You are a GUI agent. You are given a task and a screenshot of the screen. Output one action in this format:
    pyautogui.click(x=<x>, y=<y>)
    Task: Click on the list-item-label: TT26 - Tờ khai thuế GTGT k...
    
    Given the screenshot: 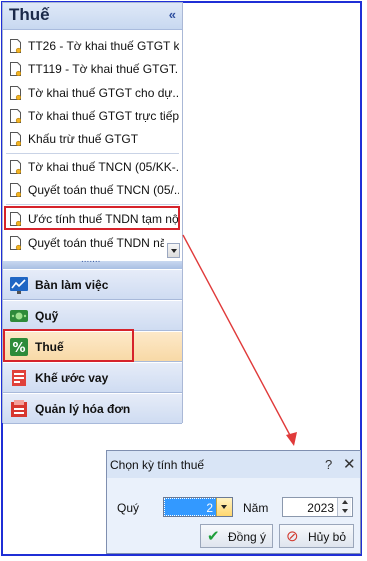 What is the action you would take?
    pyautogui.click(x=103, y=46)
    